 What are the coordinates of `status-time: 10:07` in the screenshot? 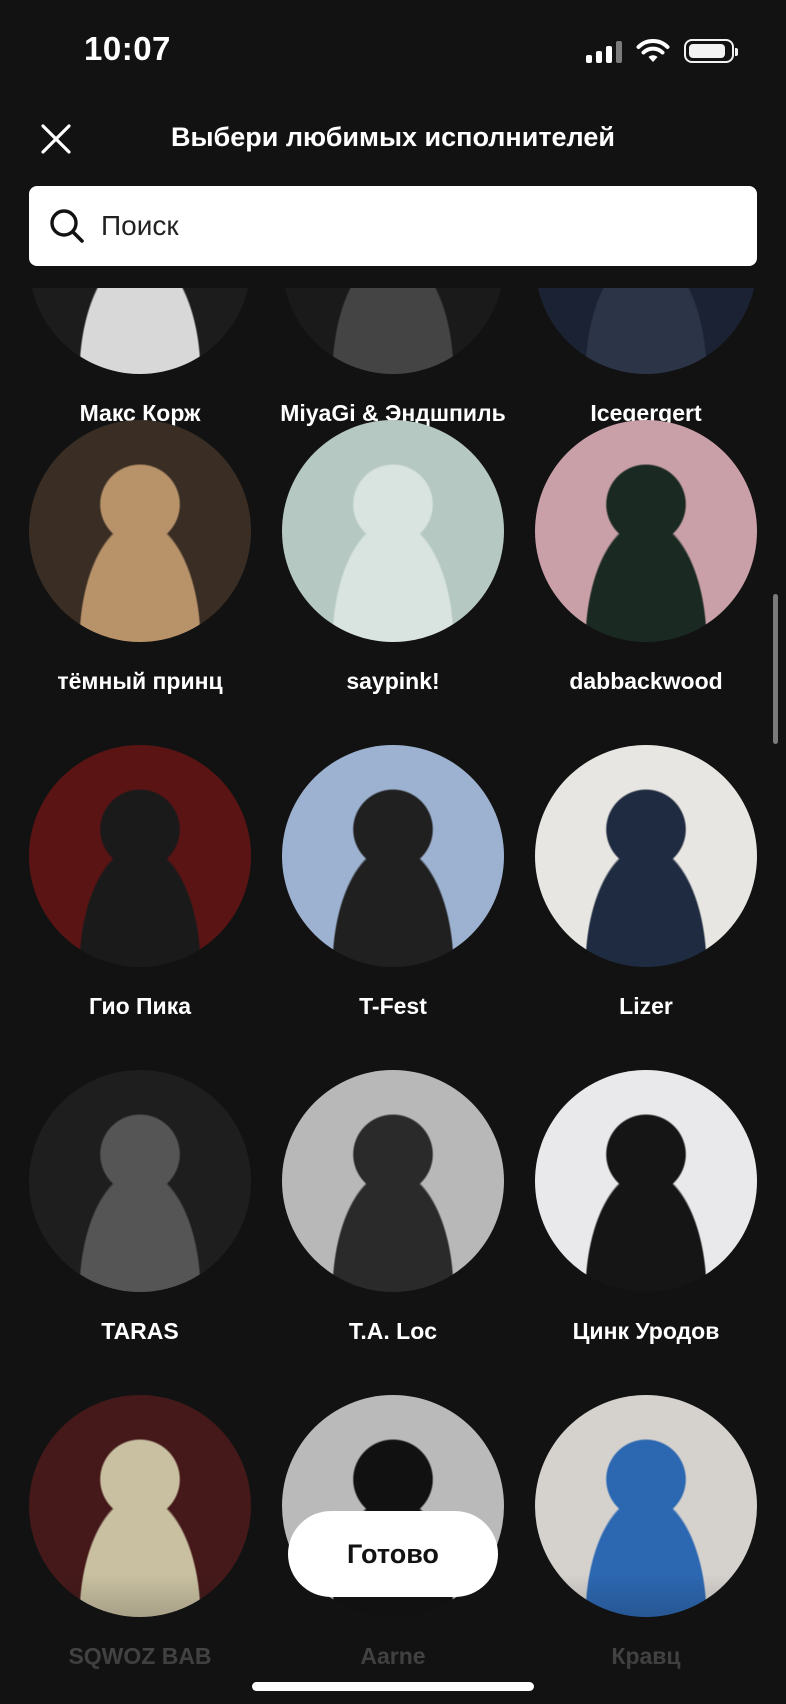 It's located at (127, 48).